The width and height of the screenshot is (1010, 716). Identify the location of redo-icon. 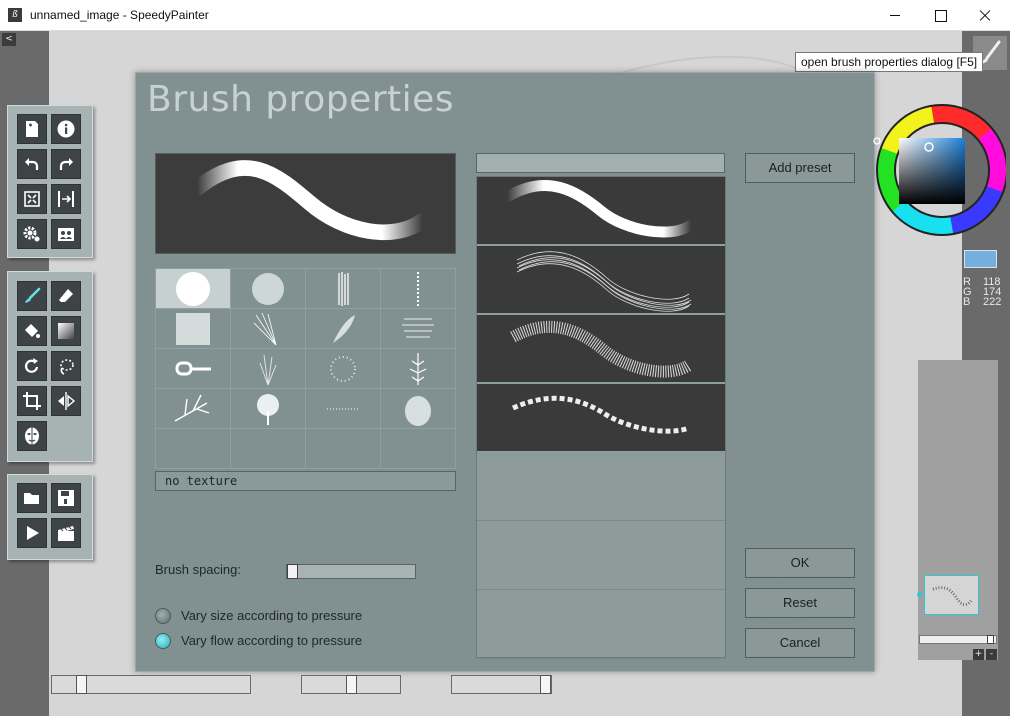
(66, 164).